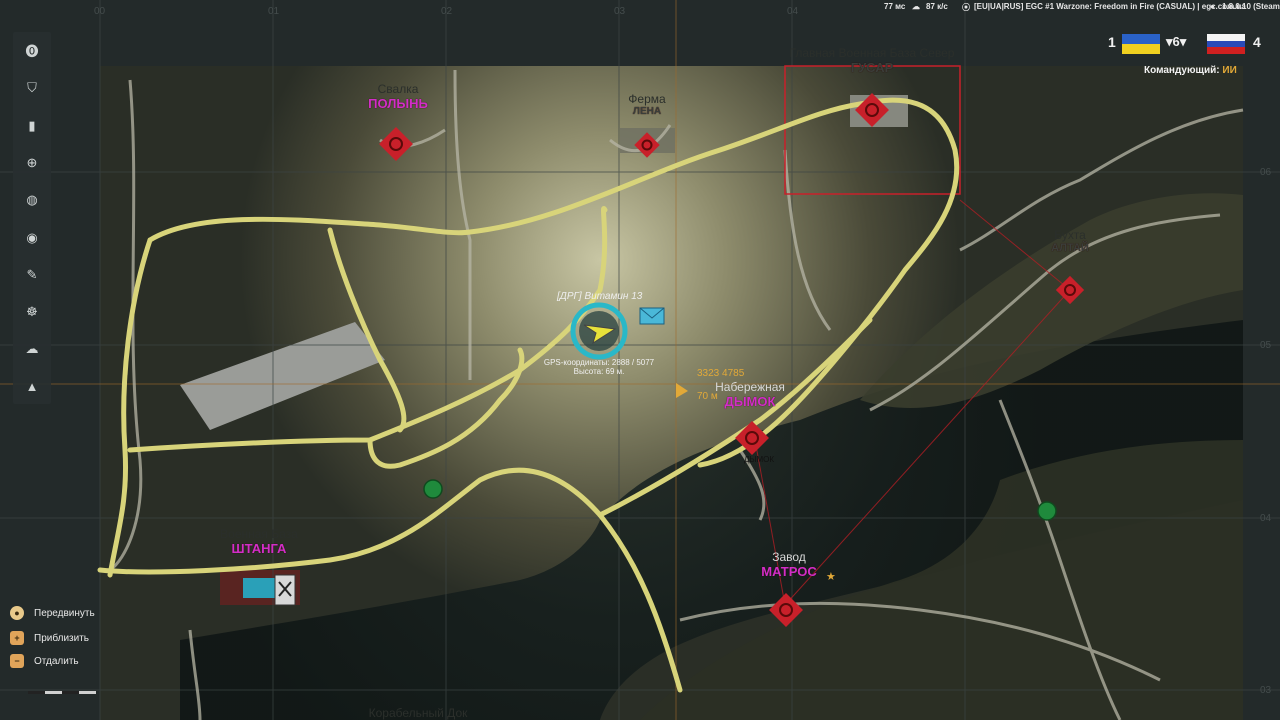 This screenshot has width=1280, height=720. I want to click on legend-move: ● Передвинуть, so click(52, 613).